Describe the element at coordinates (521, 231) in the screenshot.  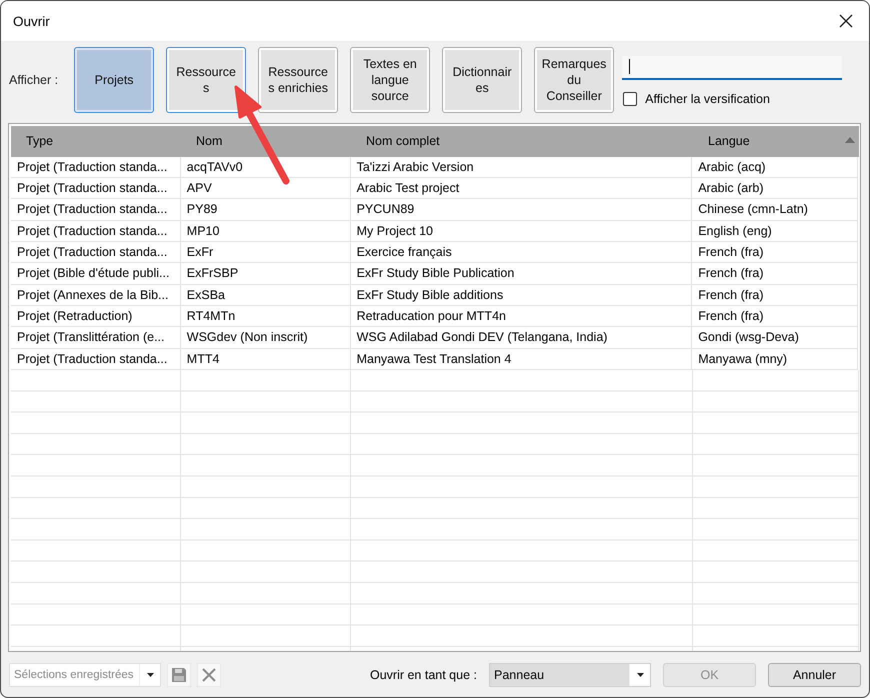
I see `table-cell: My Project 10` at that location.